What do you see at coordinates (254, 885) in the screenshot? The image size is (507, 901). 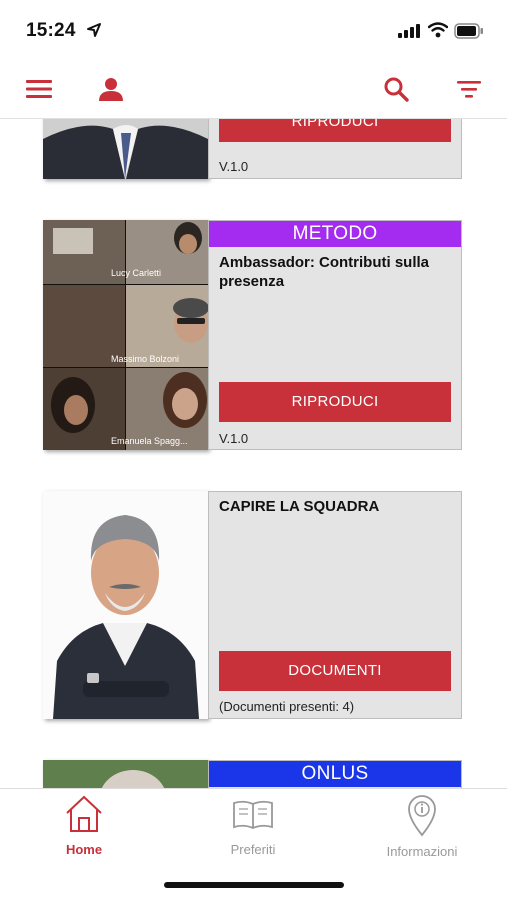 I see `home-indicator` at bounding box center [254, 885].